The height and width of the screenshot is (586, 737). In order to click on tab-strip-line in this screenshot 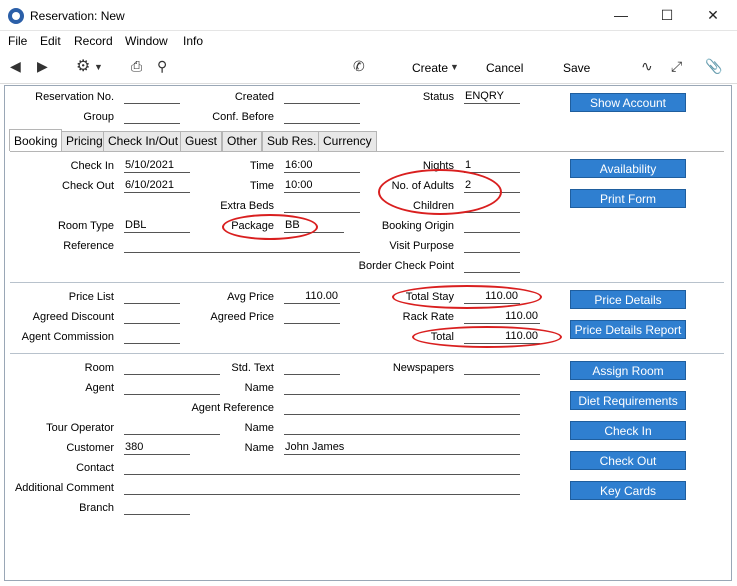, I will do `click(367, 151)`.